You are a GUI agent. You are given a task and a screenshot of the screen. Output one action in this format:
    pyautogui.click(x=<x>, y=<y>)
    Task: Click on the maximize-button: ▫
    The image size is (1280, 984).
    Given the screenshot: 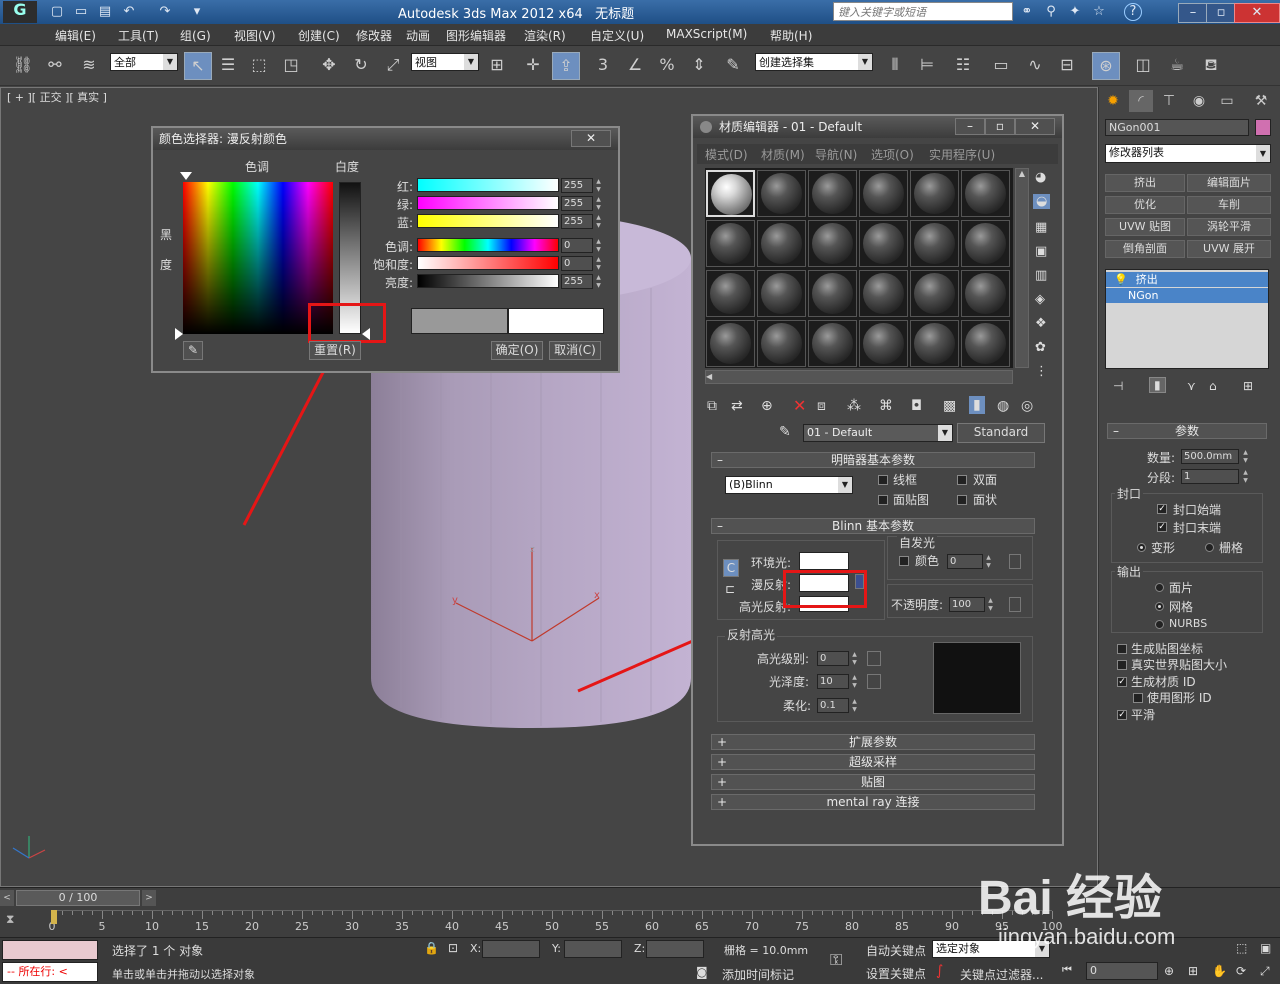 What is the action you would take?
    pyautogui.click(x=1221, y=13)
    